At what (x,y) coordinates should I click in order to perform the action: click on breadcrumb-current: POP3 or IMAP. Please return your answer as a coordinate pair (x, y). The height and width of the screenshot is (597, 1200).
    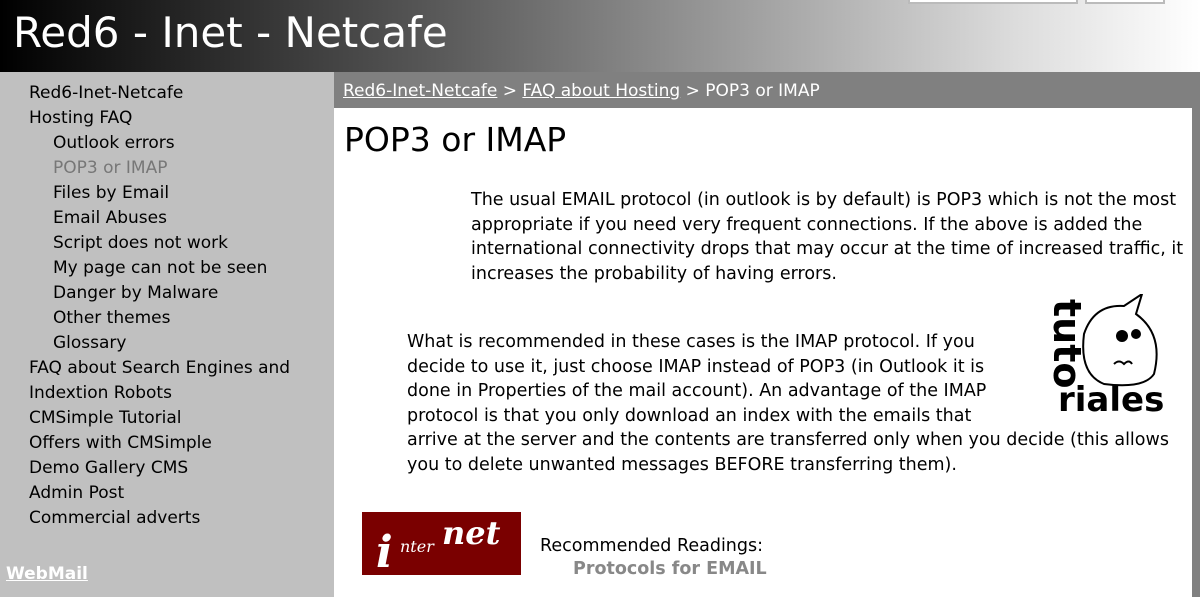
    Looking at the image, I should click on (762, 91).